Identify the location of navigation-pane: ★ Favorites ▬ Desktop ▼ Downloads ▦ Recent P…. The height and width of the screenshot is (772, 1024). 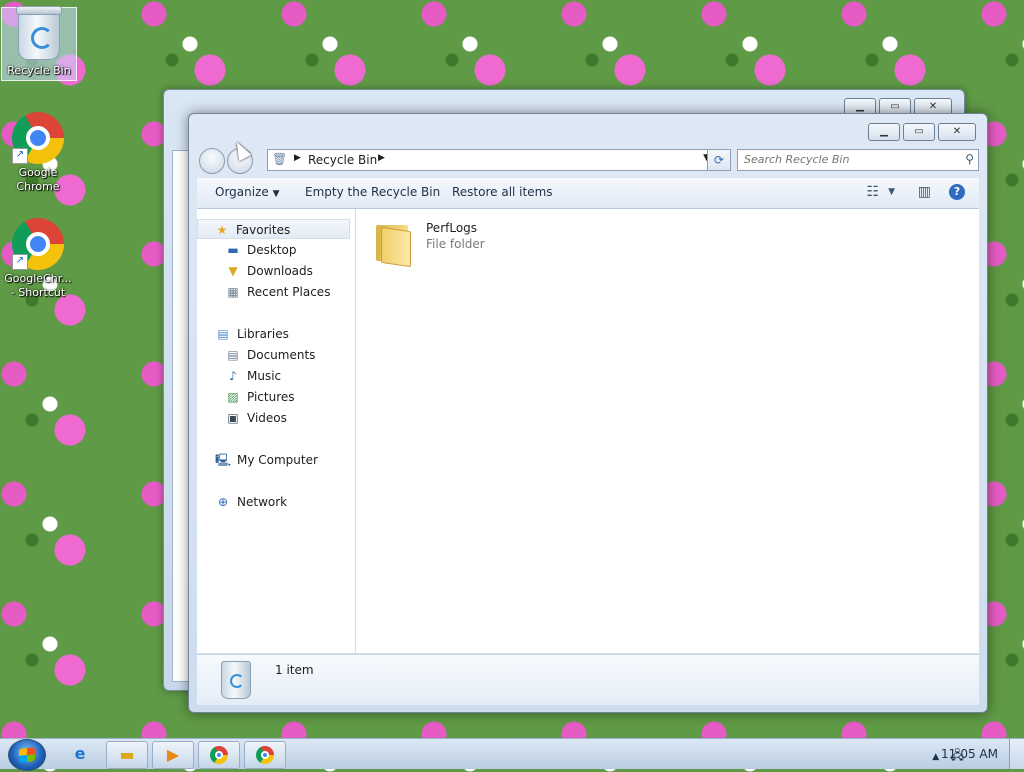
(276, 431).